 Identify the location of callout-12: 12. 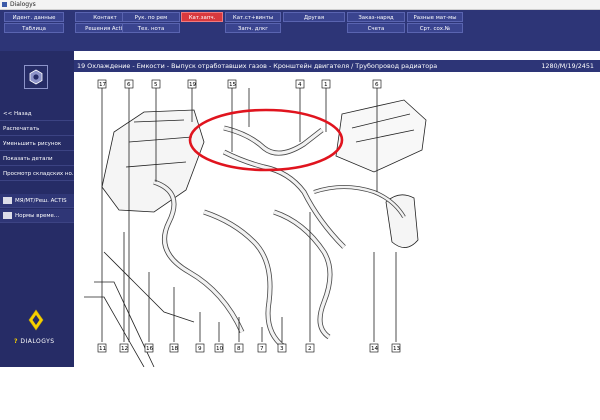
(124, 348).